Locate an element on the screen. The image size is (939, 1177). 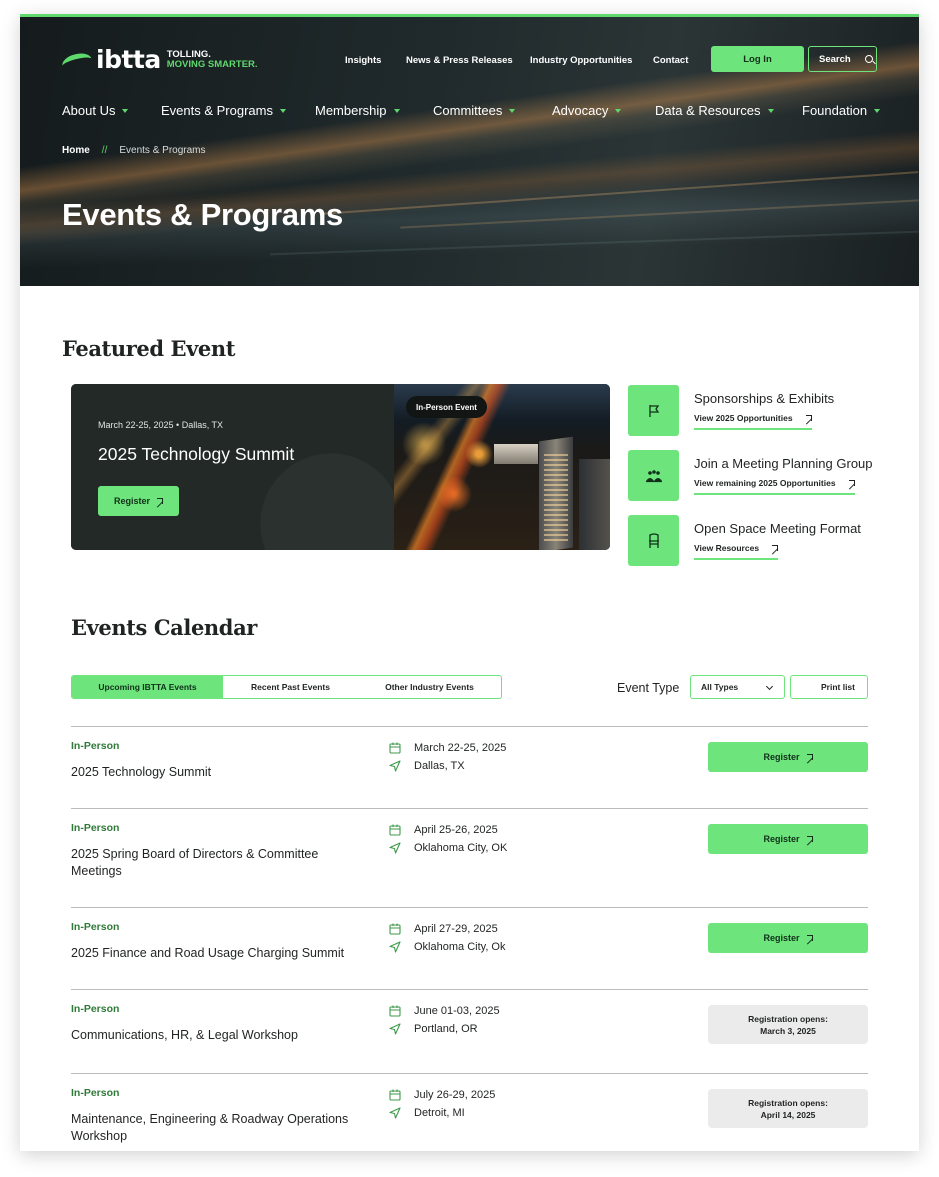
nav-label: Events & Programs is located at coordinates (217, 110).